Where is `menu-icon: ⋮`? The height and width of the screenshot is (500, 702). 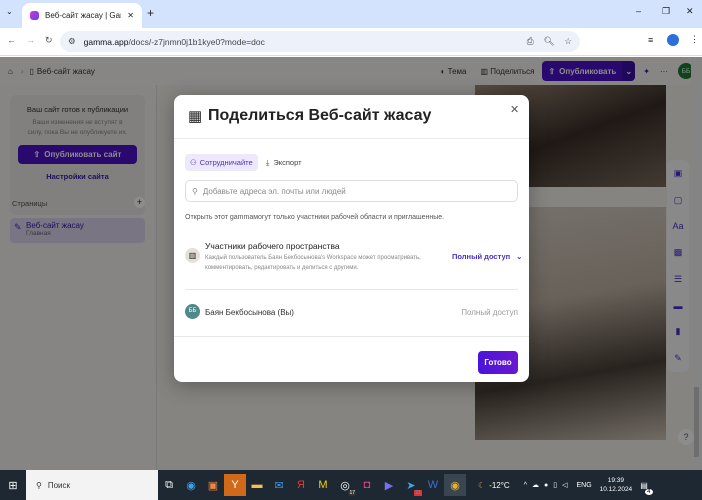 menu-icon: ⋮ is located at coordinates (694, 39).